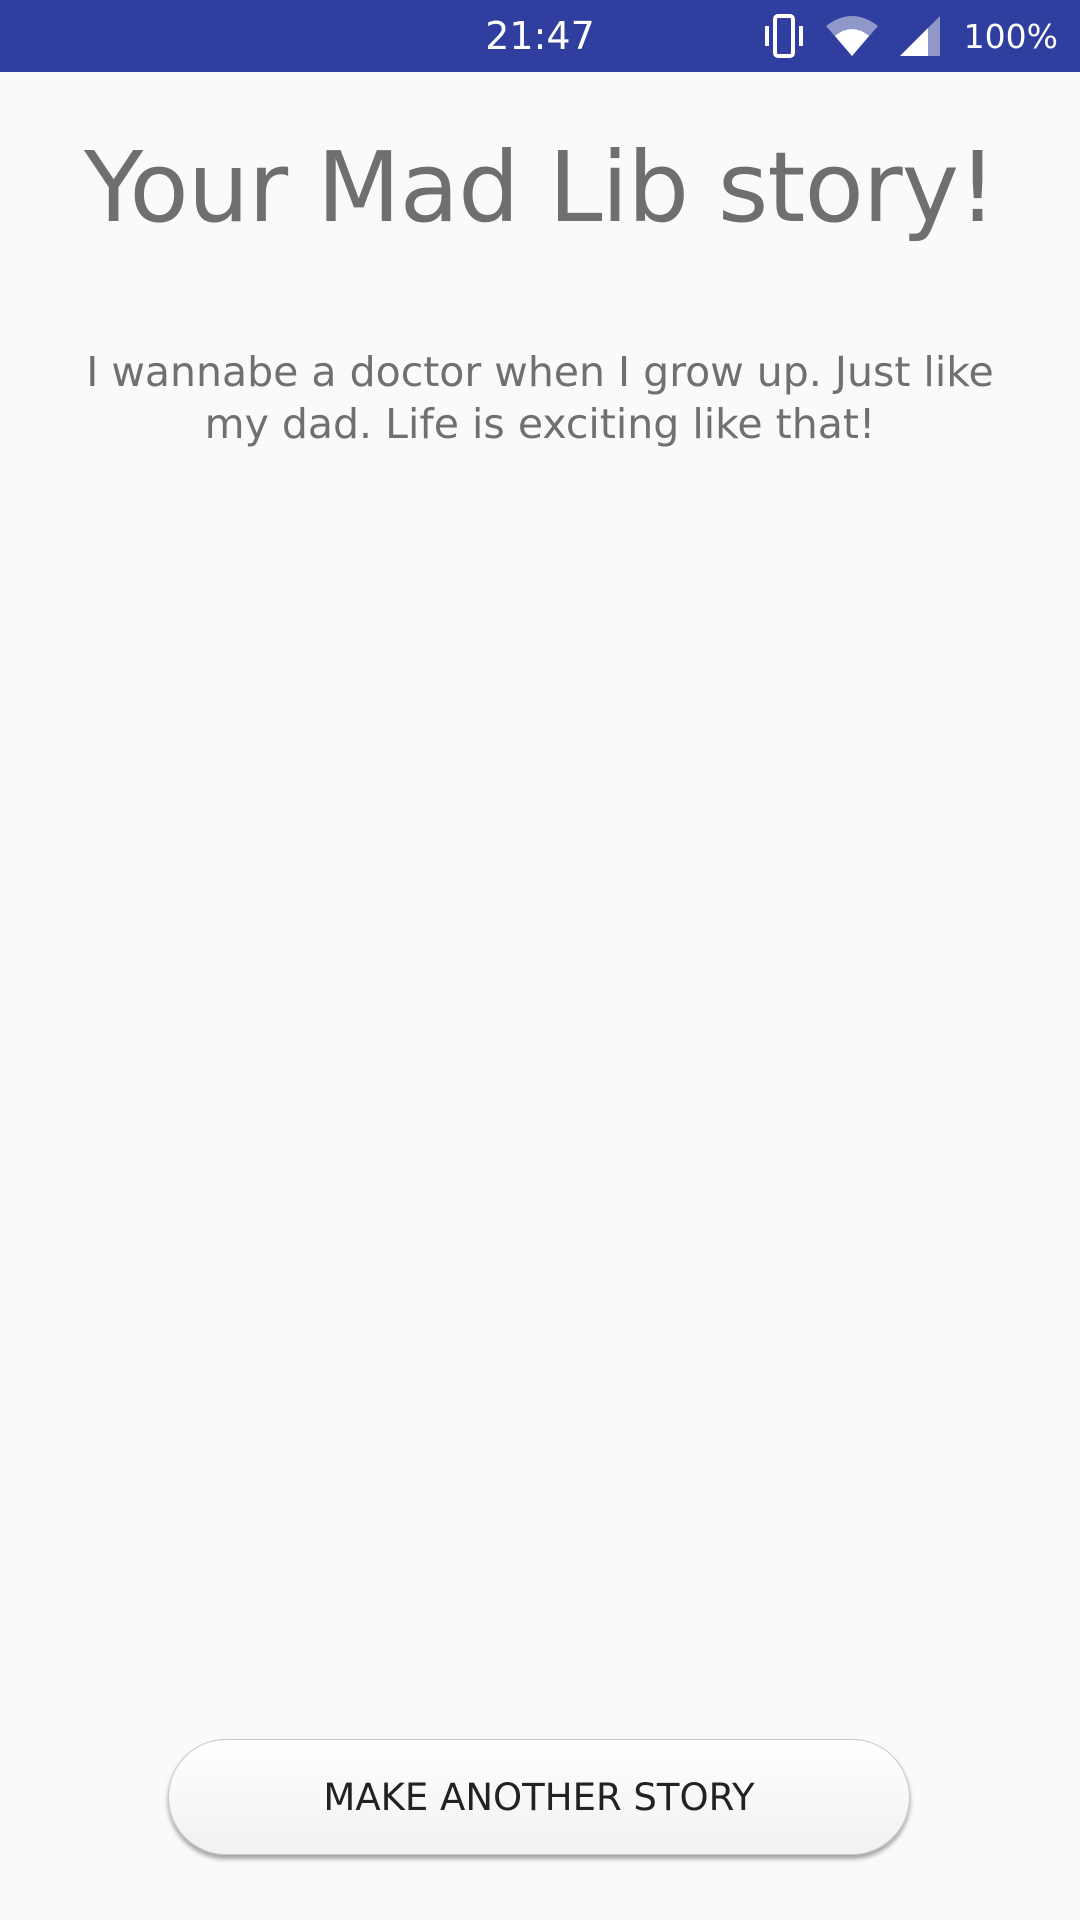 The image size is (1080, 1920). What do you see at coordinates (1010, 36) in the screenshot?
I see `battery-percentage: 100%` at bounding box center [1010, 36].